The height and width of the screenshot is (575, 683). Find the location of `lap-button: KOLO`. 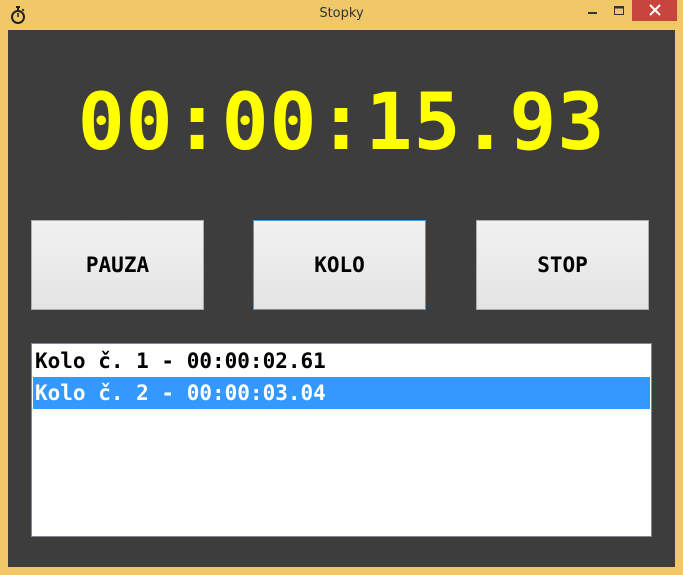

lap-button: KOLO is located at coordinates (339, 265).